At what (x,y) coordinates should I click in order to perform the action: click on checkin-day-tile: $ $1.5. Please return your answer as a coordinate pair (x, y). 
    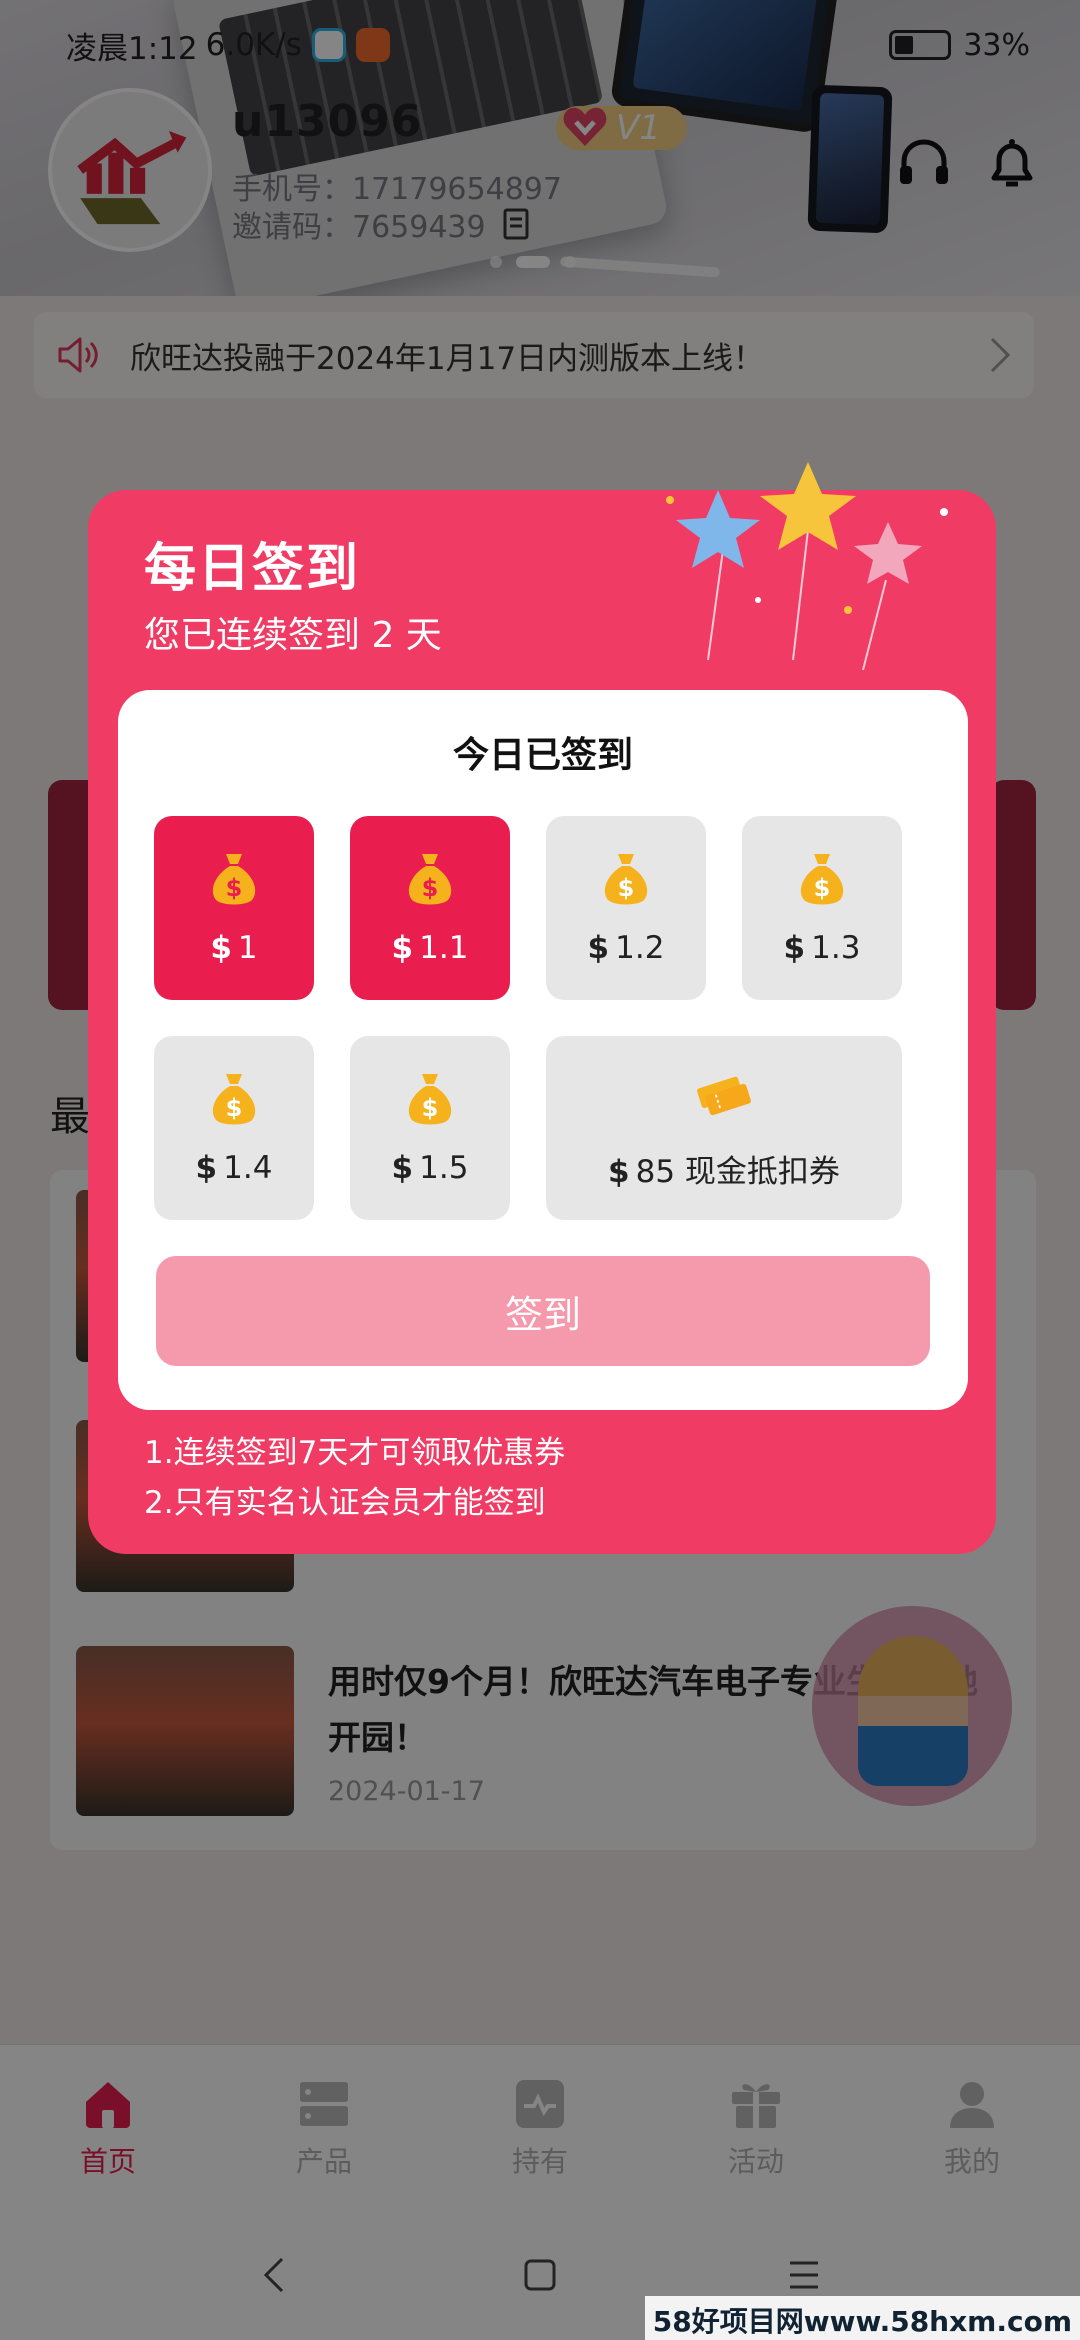
    Looking at the image, I should click on (430, 1128).